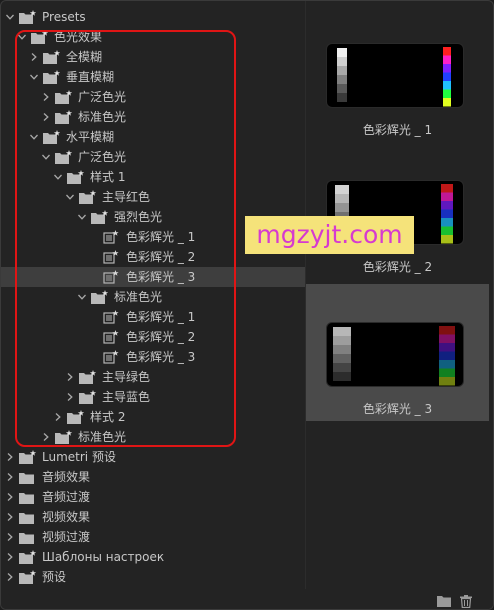  I want to click on preset-item: 色彩辉光 _ 1, so click(153, 317).